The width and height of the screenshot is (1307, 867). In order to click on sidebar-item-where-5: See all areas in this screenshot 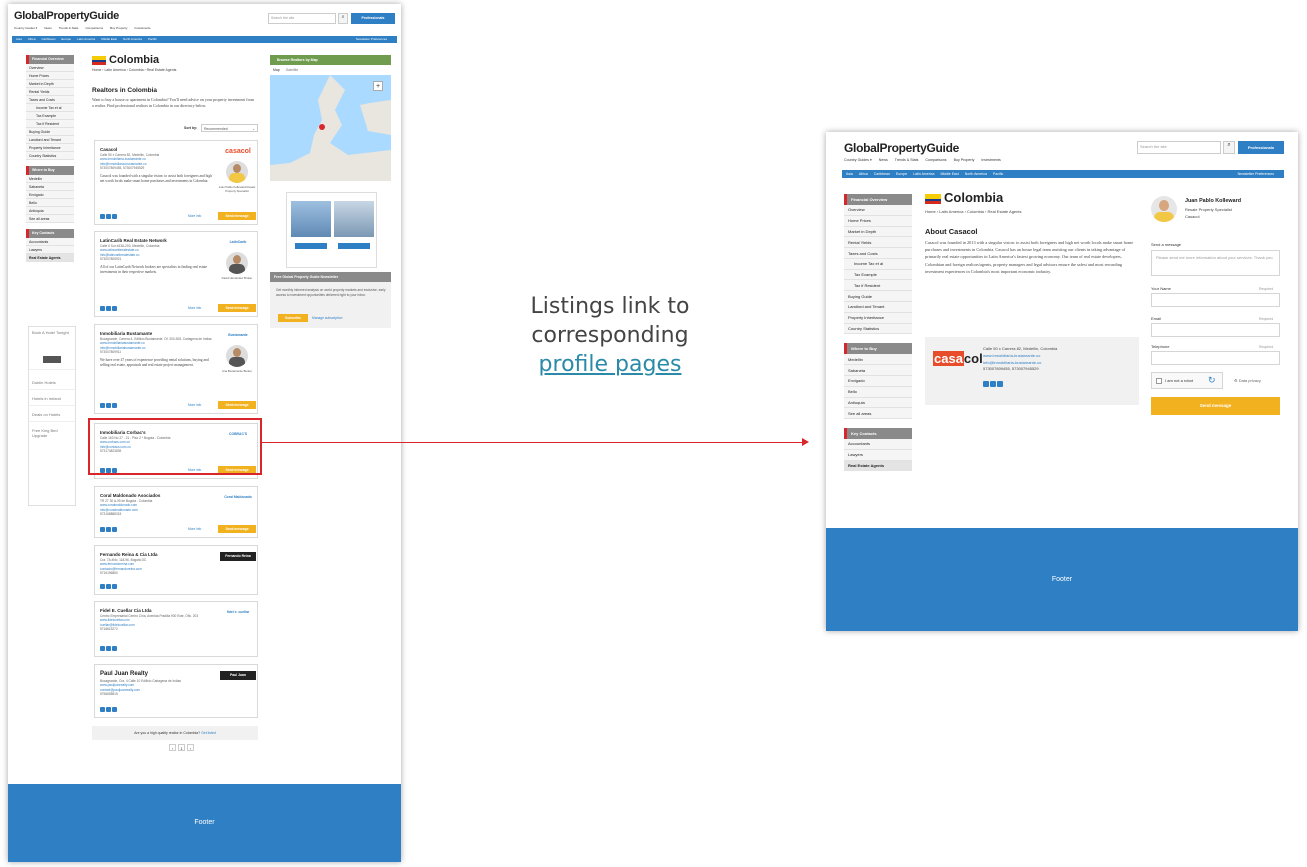, I will do `click(50, 219)`.